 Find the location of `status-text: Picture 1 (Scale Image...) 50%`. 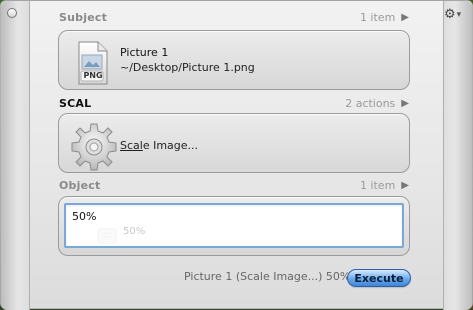

status-text: Picture 1 (Scale Image...) 50% is located at coordinates (267, 276).